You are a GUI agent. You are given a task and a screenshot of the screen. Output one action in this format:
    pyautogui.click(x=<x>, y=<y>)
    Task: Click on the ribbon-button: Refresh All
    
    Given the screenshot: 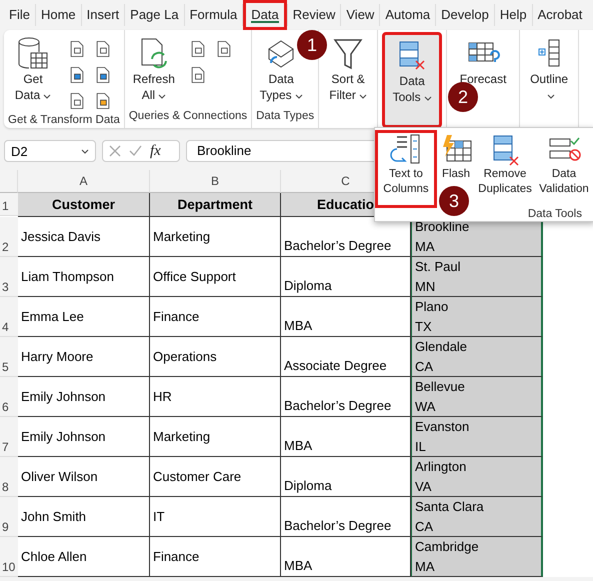 What is the action you would take?
    pyautogui.click(x=153, y=70)
    